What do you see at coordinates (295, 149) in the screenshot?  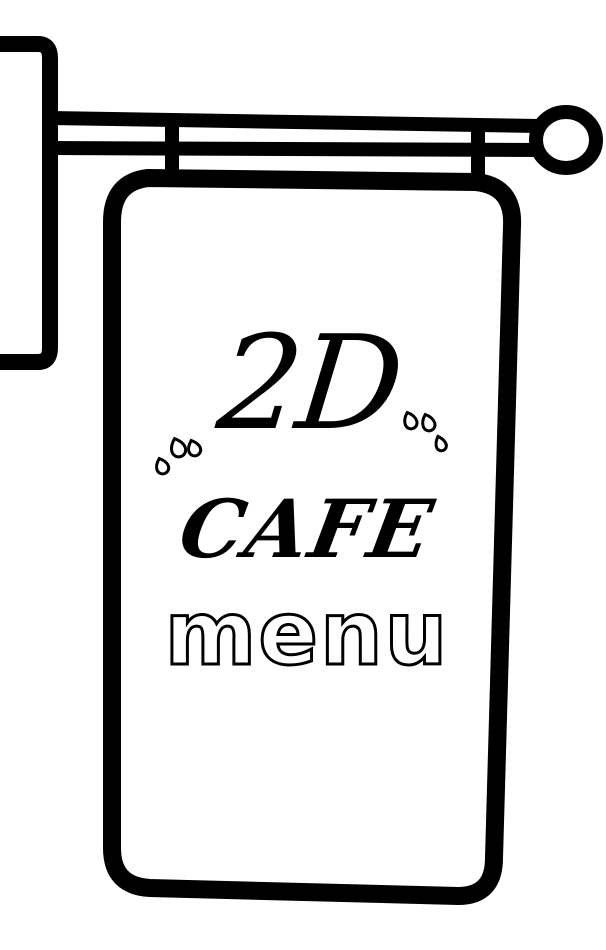 I see `rod-bottom` at bounding box center [295, 149].